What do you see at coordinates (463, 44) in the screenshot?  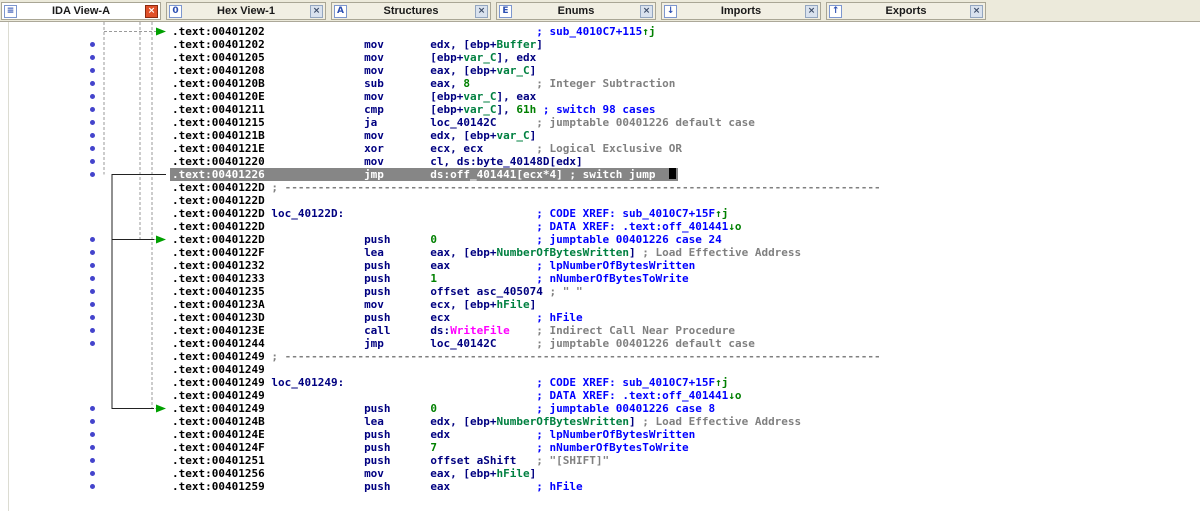 I see `code-segment: edx, [ebp+` at bounding box center [463, 44].